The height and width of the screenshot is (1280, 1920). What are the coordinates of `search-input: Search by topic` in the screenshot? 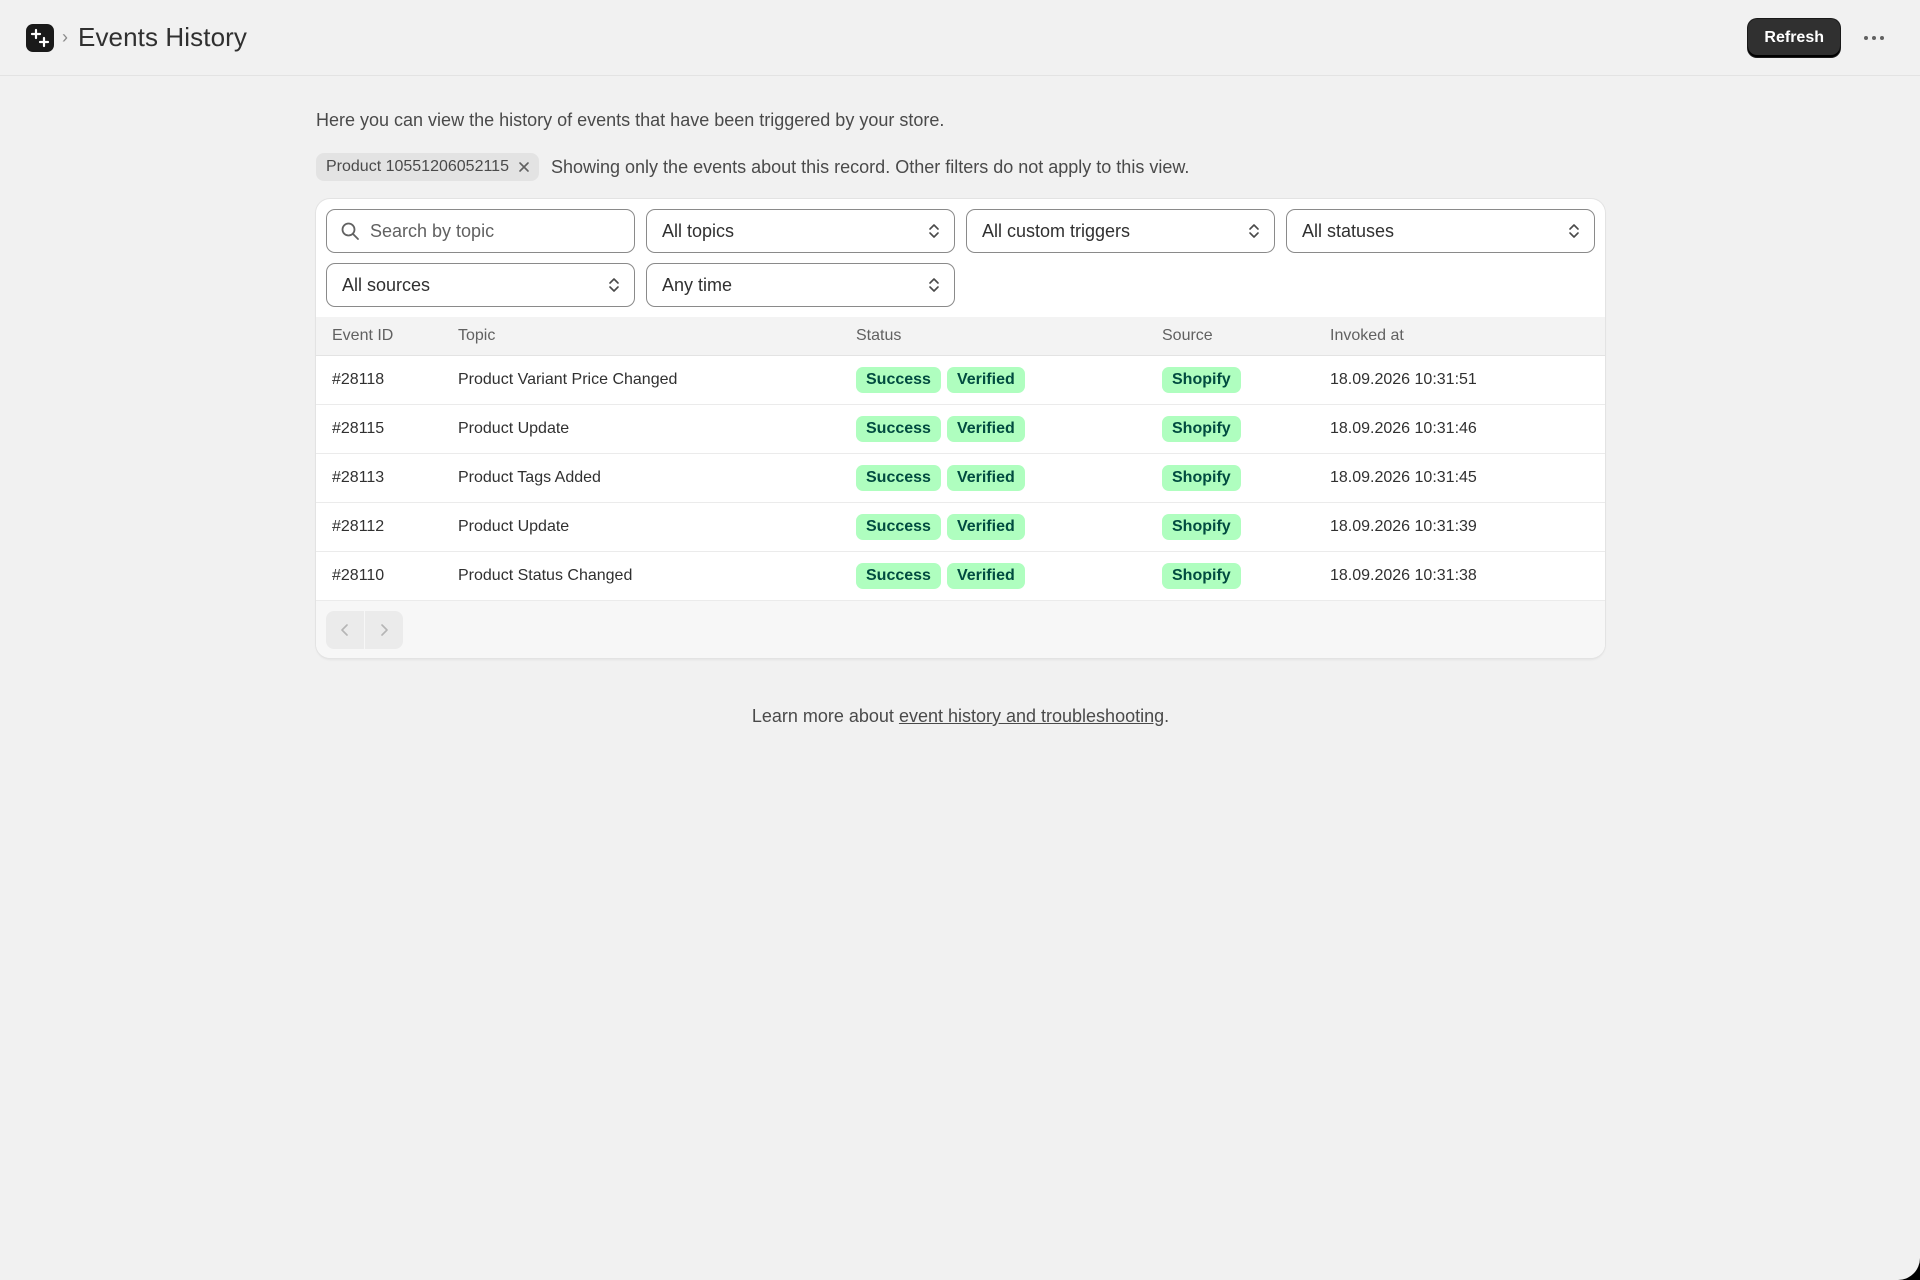 It's located at (480, 231).